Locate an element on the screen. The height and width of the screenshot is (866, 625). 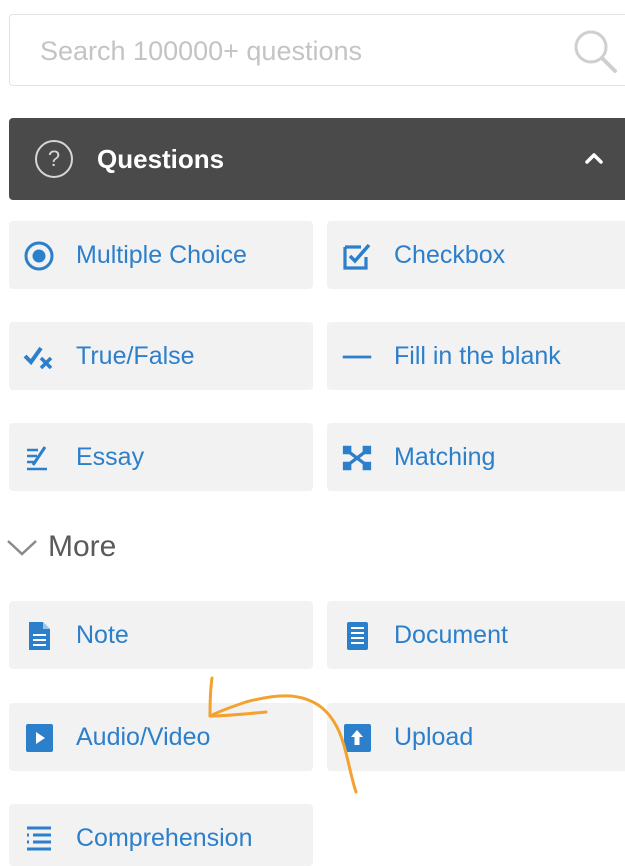
search-box is located at coordinates (317, 50).